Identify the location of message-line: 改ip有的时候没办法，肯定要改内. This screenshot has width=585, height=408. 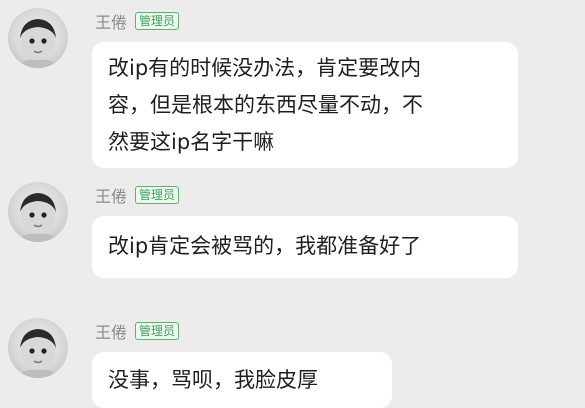
(265, 68).